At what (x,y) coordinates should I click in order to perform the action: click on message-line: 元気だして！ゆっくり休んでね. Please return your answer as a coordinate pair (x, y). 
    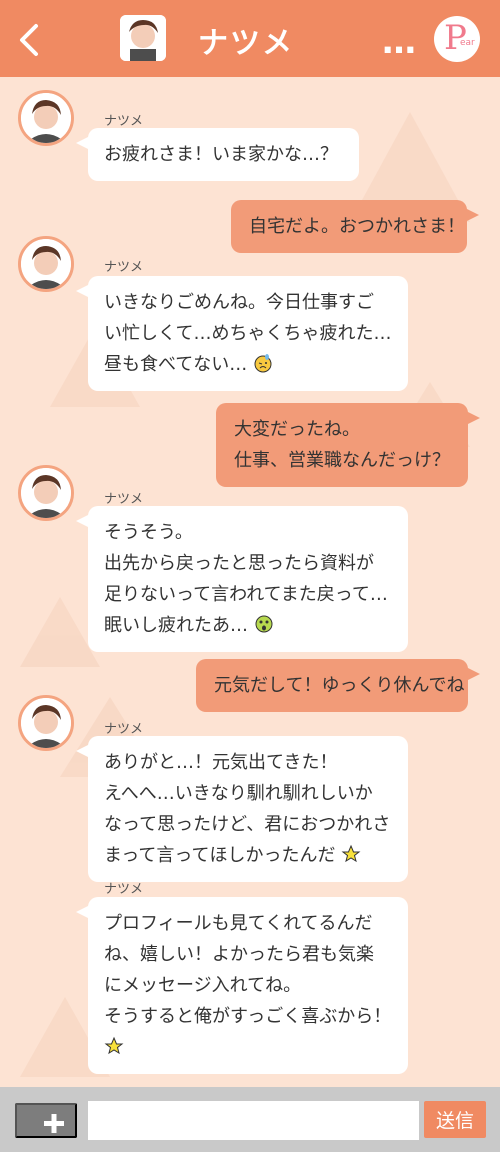
    Looking at the image, I should click on (339, 685).